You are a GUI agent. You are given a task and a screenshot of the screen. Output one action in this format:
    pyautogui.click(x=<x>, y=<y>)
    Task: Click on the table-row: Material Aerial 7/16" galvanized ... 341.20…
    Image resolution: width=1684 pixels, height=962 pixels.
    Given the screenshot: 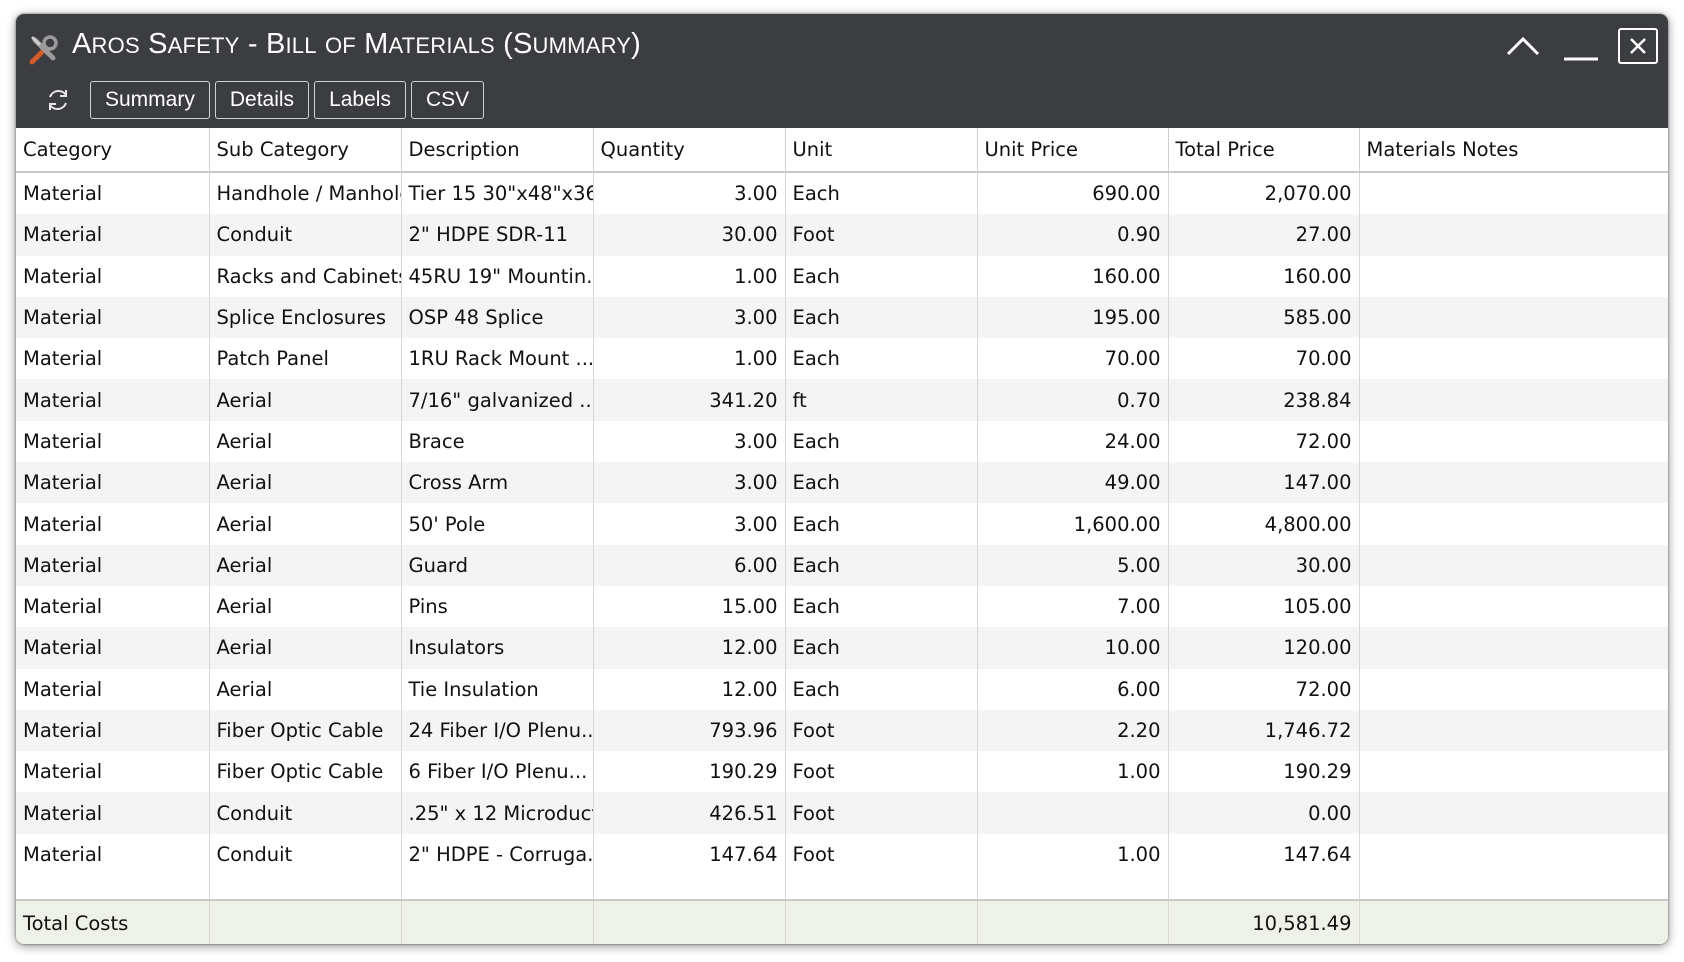 What is the action you would take?
    pyautogui.click(x=842, y=400)
    